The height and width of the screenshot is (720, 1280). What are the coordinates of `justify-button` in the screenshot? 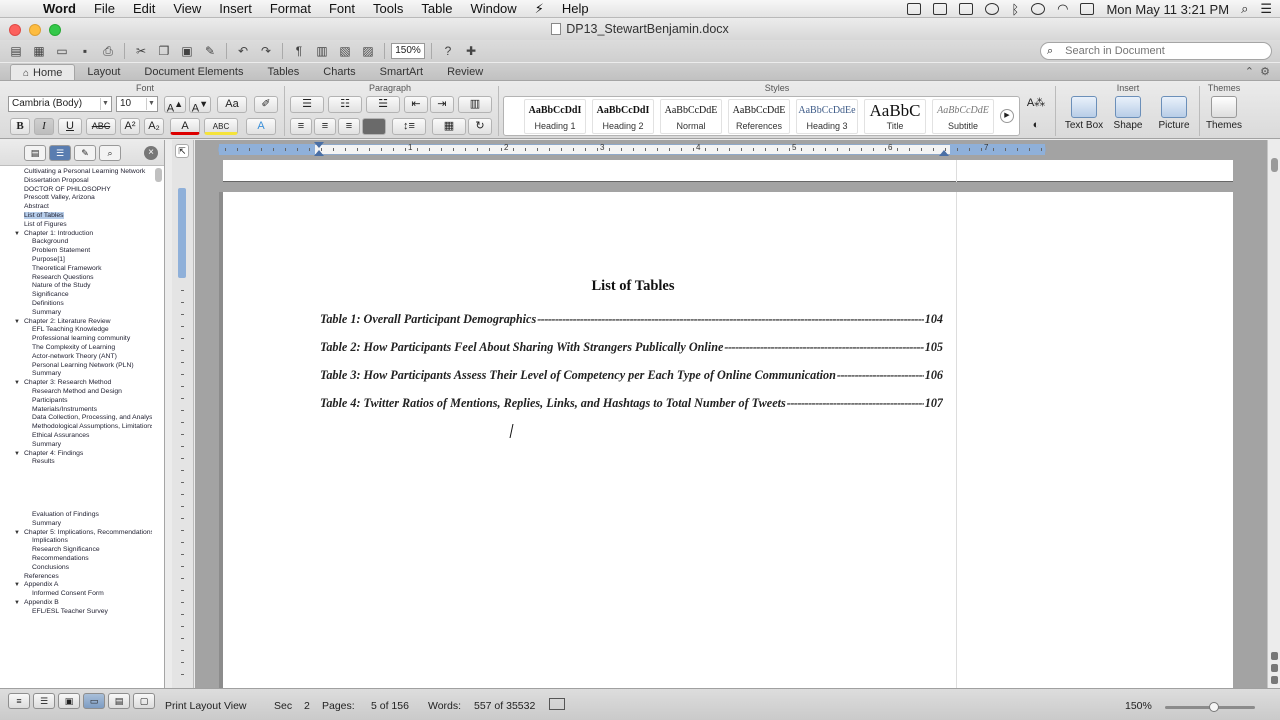 It's located at (374, 126).